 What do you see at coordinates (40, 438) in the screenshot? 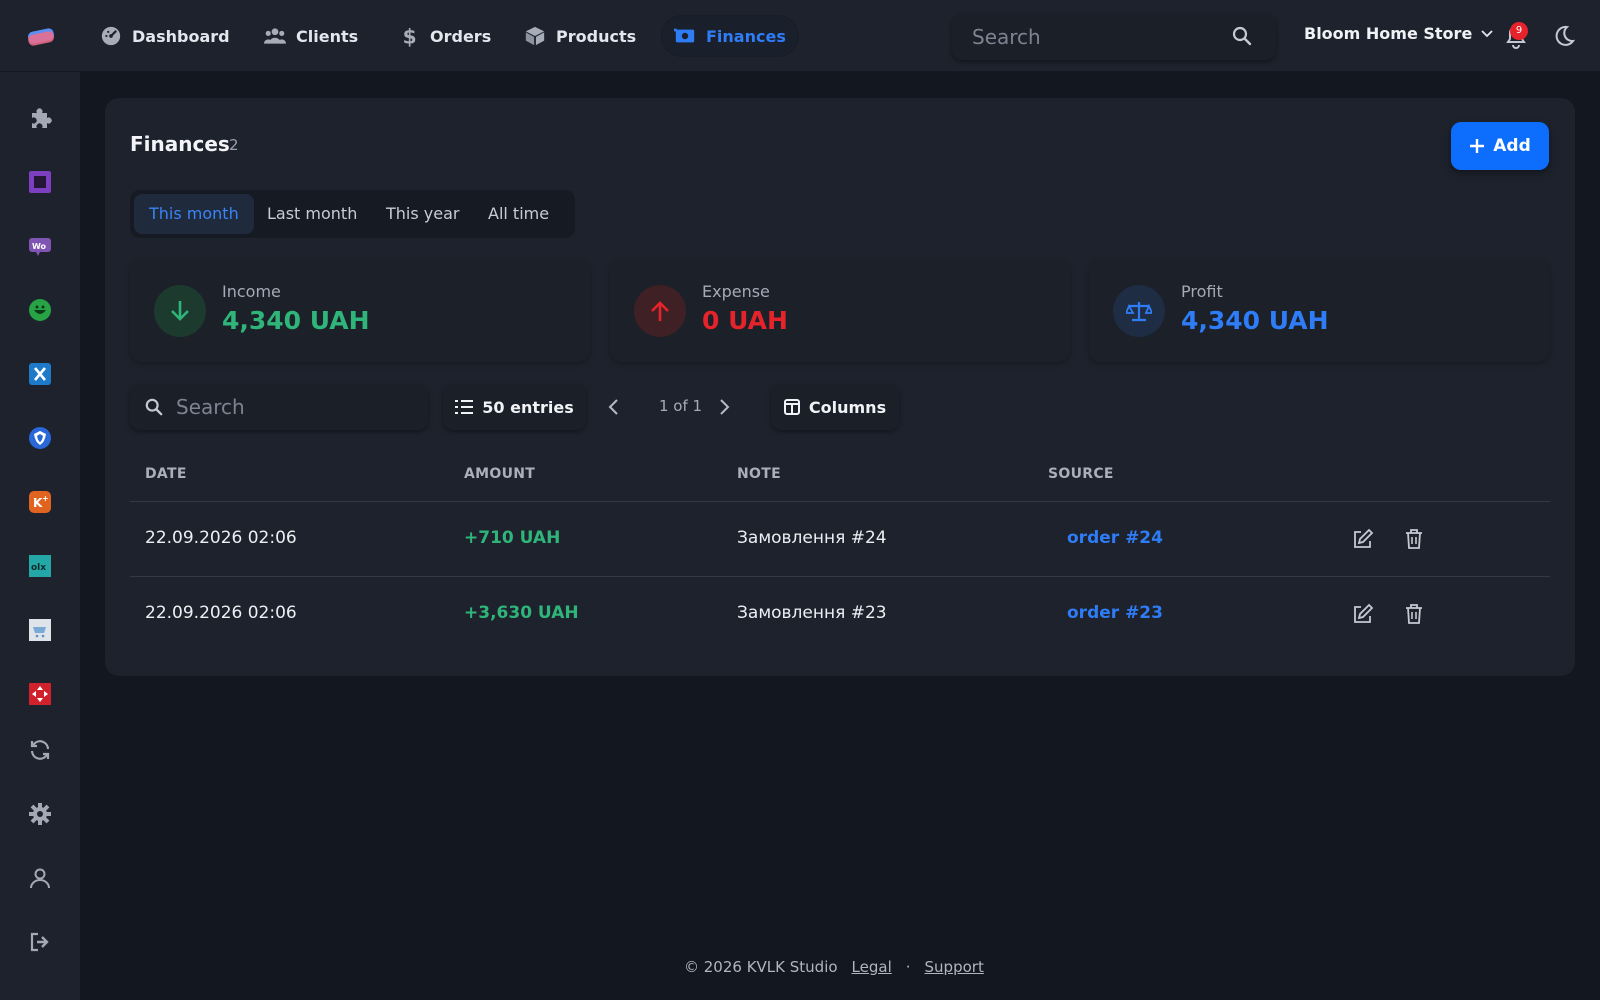
I see `shield-app-icon` at bounding box center [40, 438].